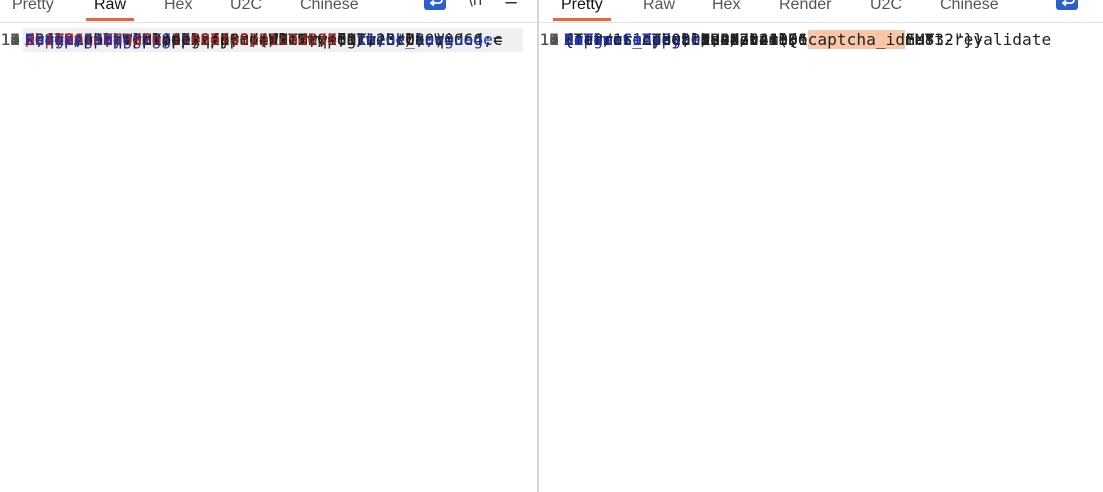 This screenshot has height=492, width=1103. Describe the element at coordinates (805, 10) in the screenshot. I see `tab-render: Render` at that location.